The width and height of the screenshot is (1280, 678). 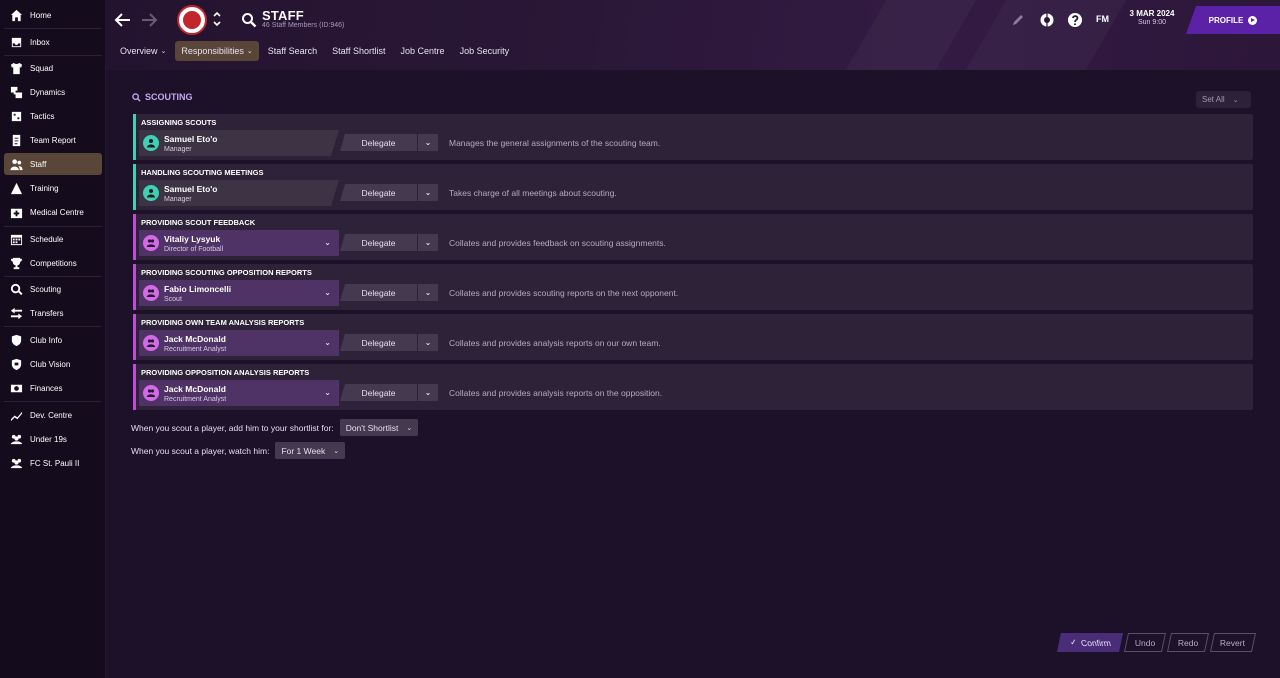 I want to click on vision-icon, so click(x=16, y=364).